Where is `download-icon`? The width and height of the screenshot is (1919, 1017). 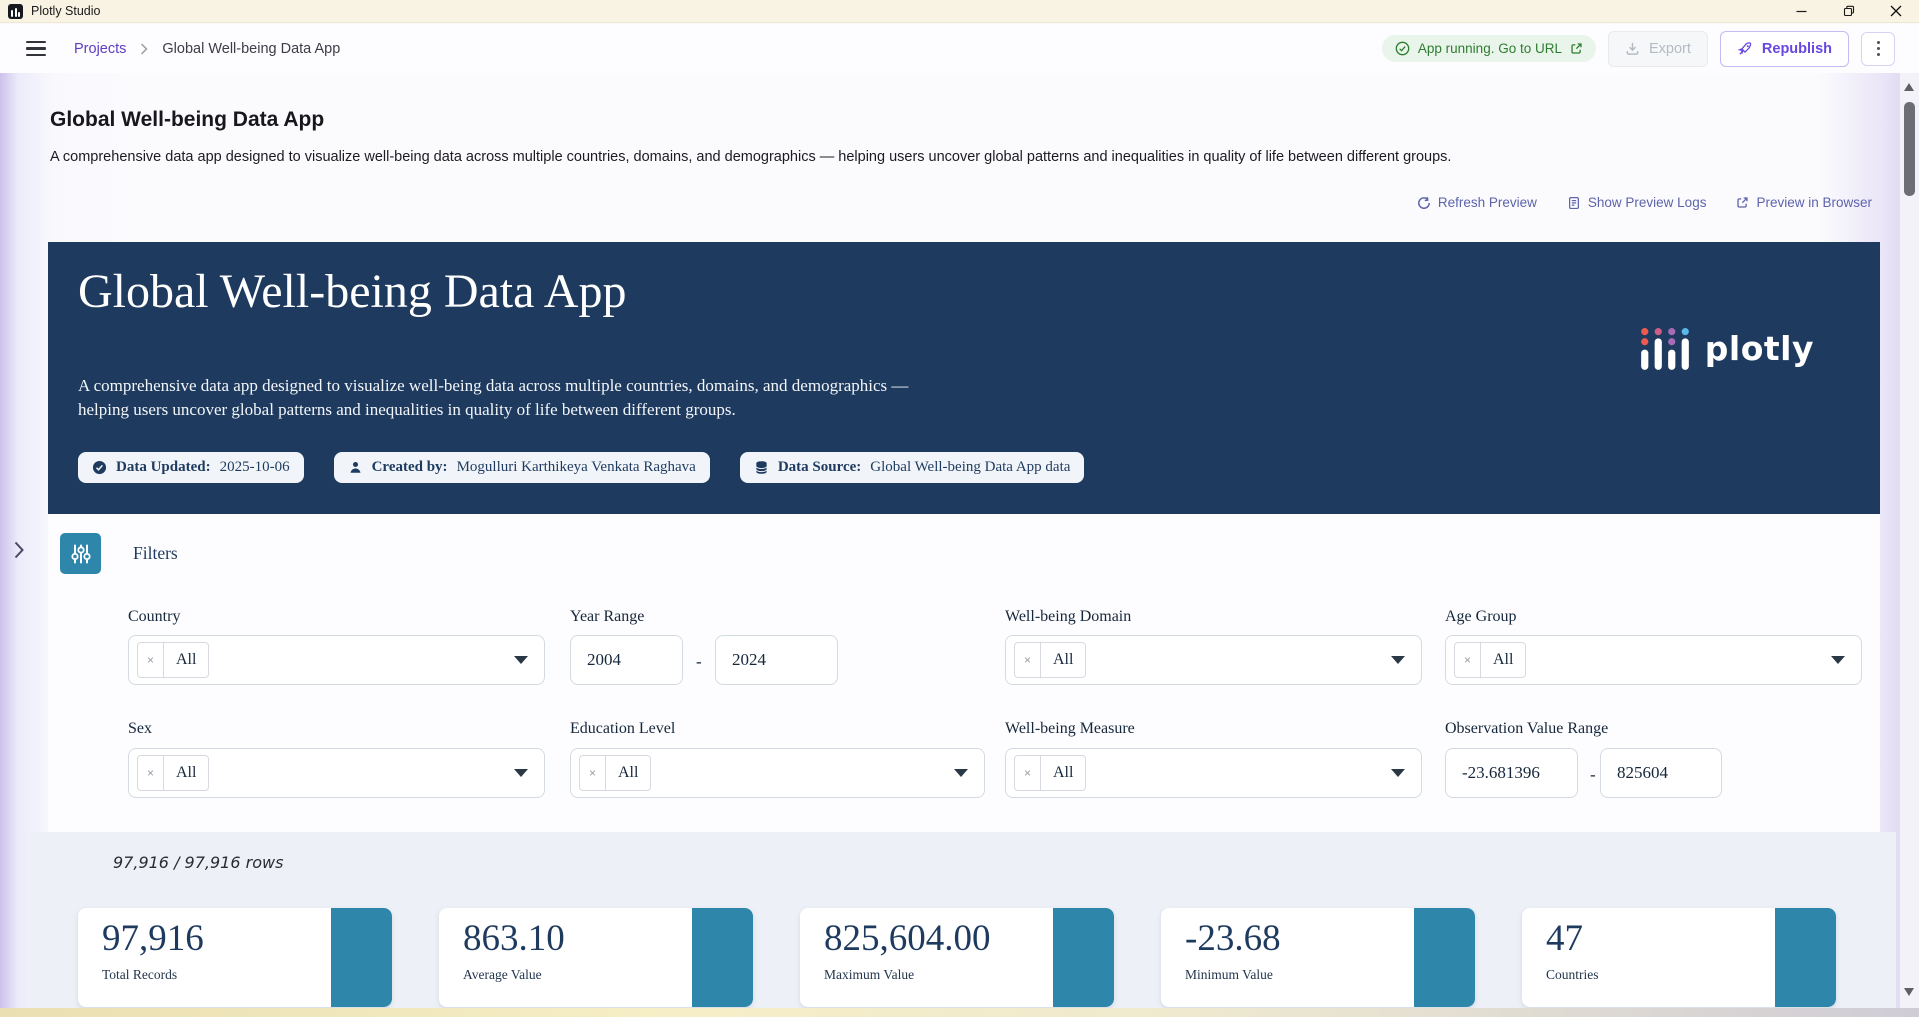 download-icon is located at coordinates (1632, 48).